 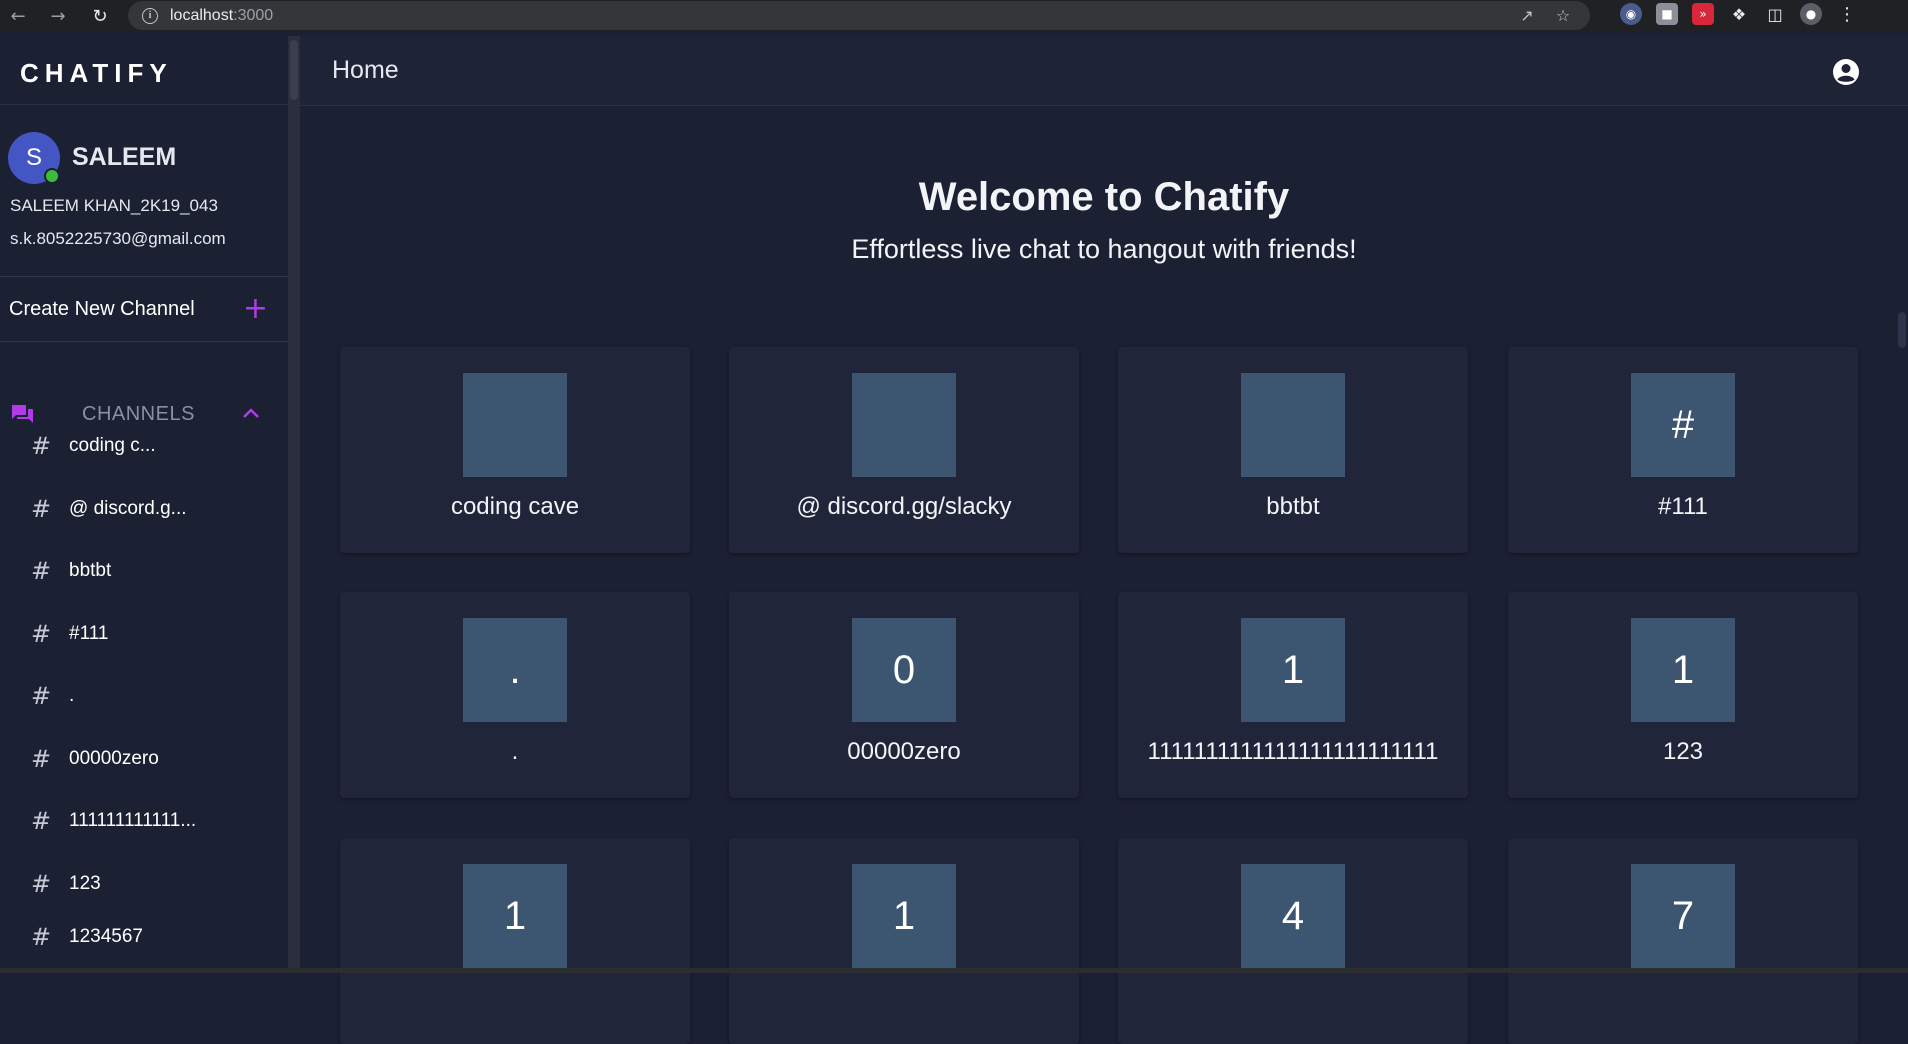 I want to click on channel-card: 1 123, so click(x=1683, y=695).